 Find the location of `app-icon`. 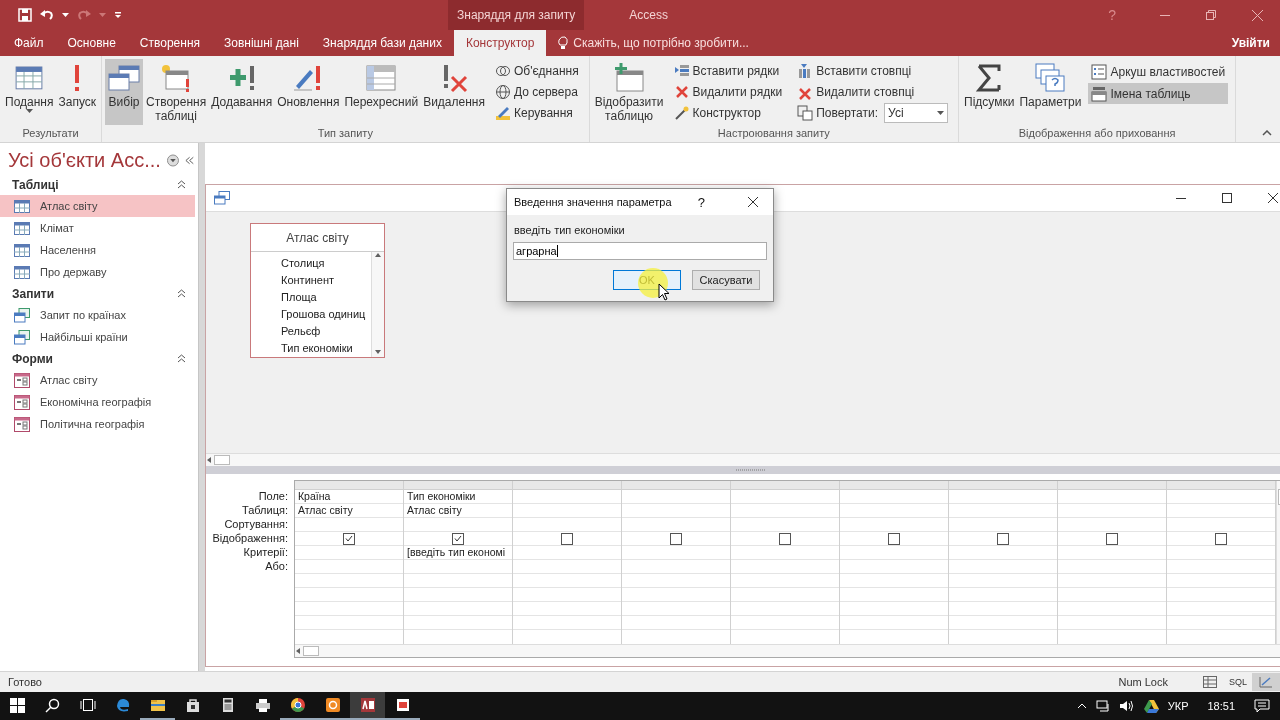

app-icon is located at coordinates (332, 705).